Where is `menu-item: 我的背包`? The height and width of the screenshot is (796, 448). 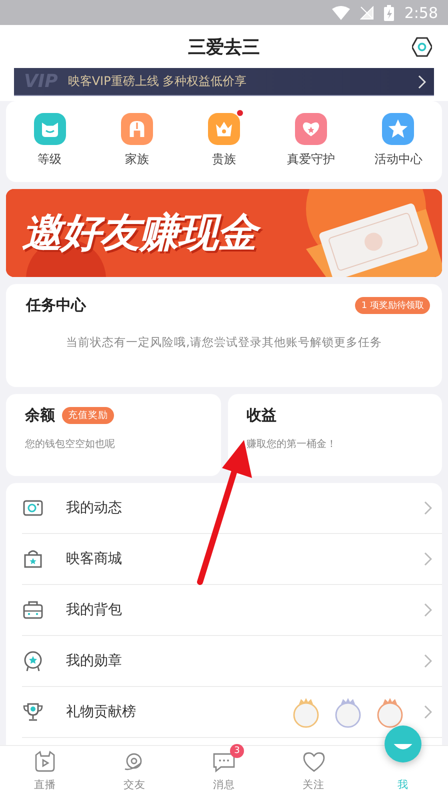 menu-item: 我的背包 is located at coordinates (232, 610).